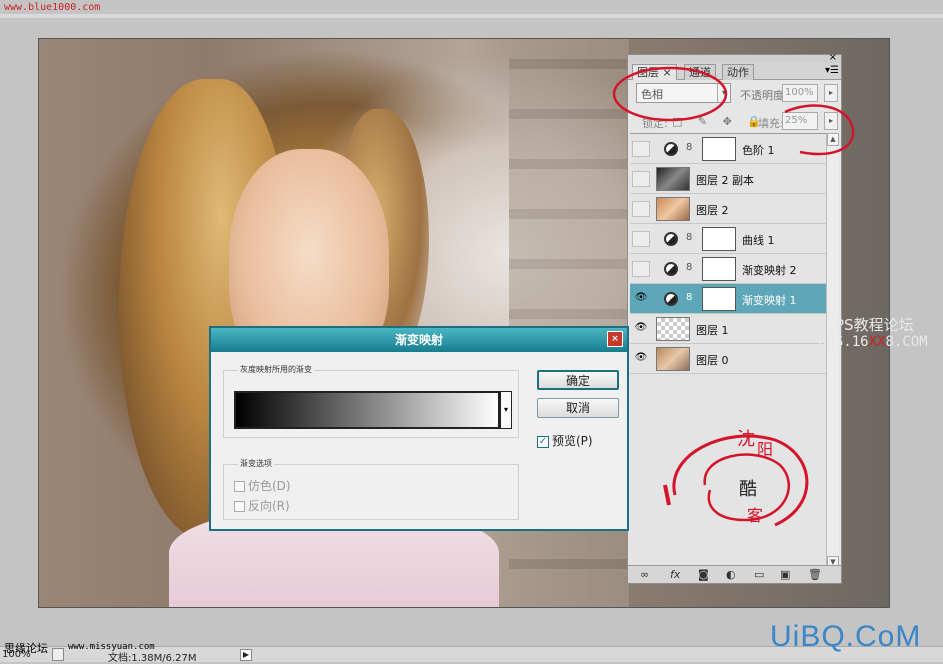  I want to click on red-seal-stamp: 沈 阳 酷 客, so click(736, 478).